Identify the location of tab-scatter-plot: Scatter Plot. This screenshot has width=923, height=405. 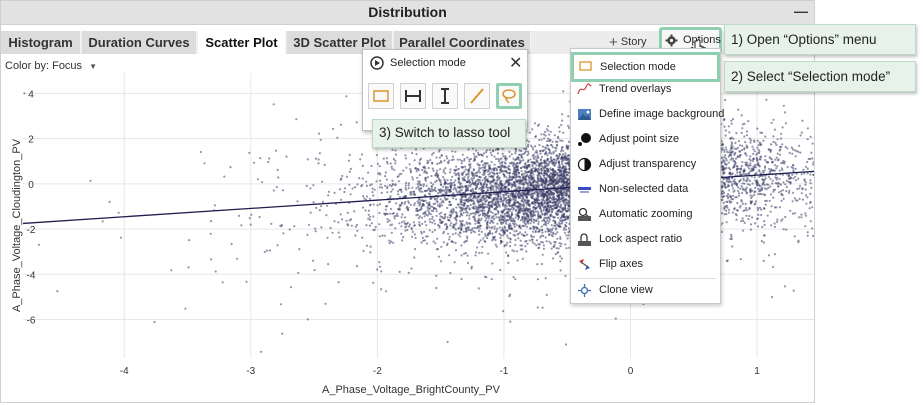
(242, 42).